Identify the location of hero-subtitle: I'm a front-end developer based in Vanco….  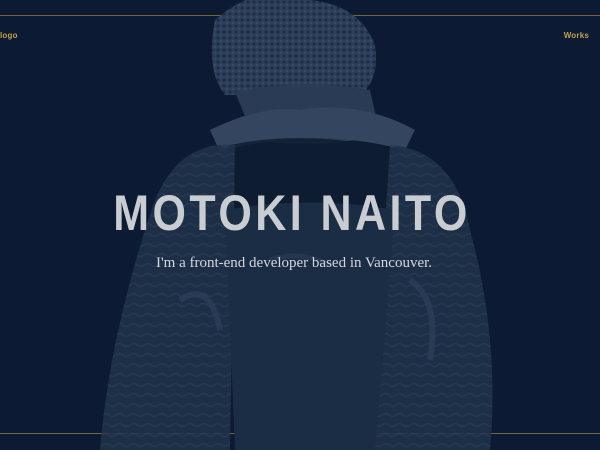
(294, 263).